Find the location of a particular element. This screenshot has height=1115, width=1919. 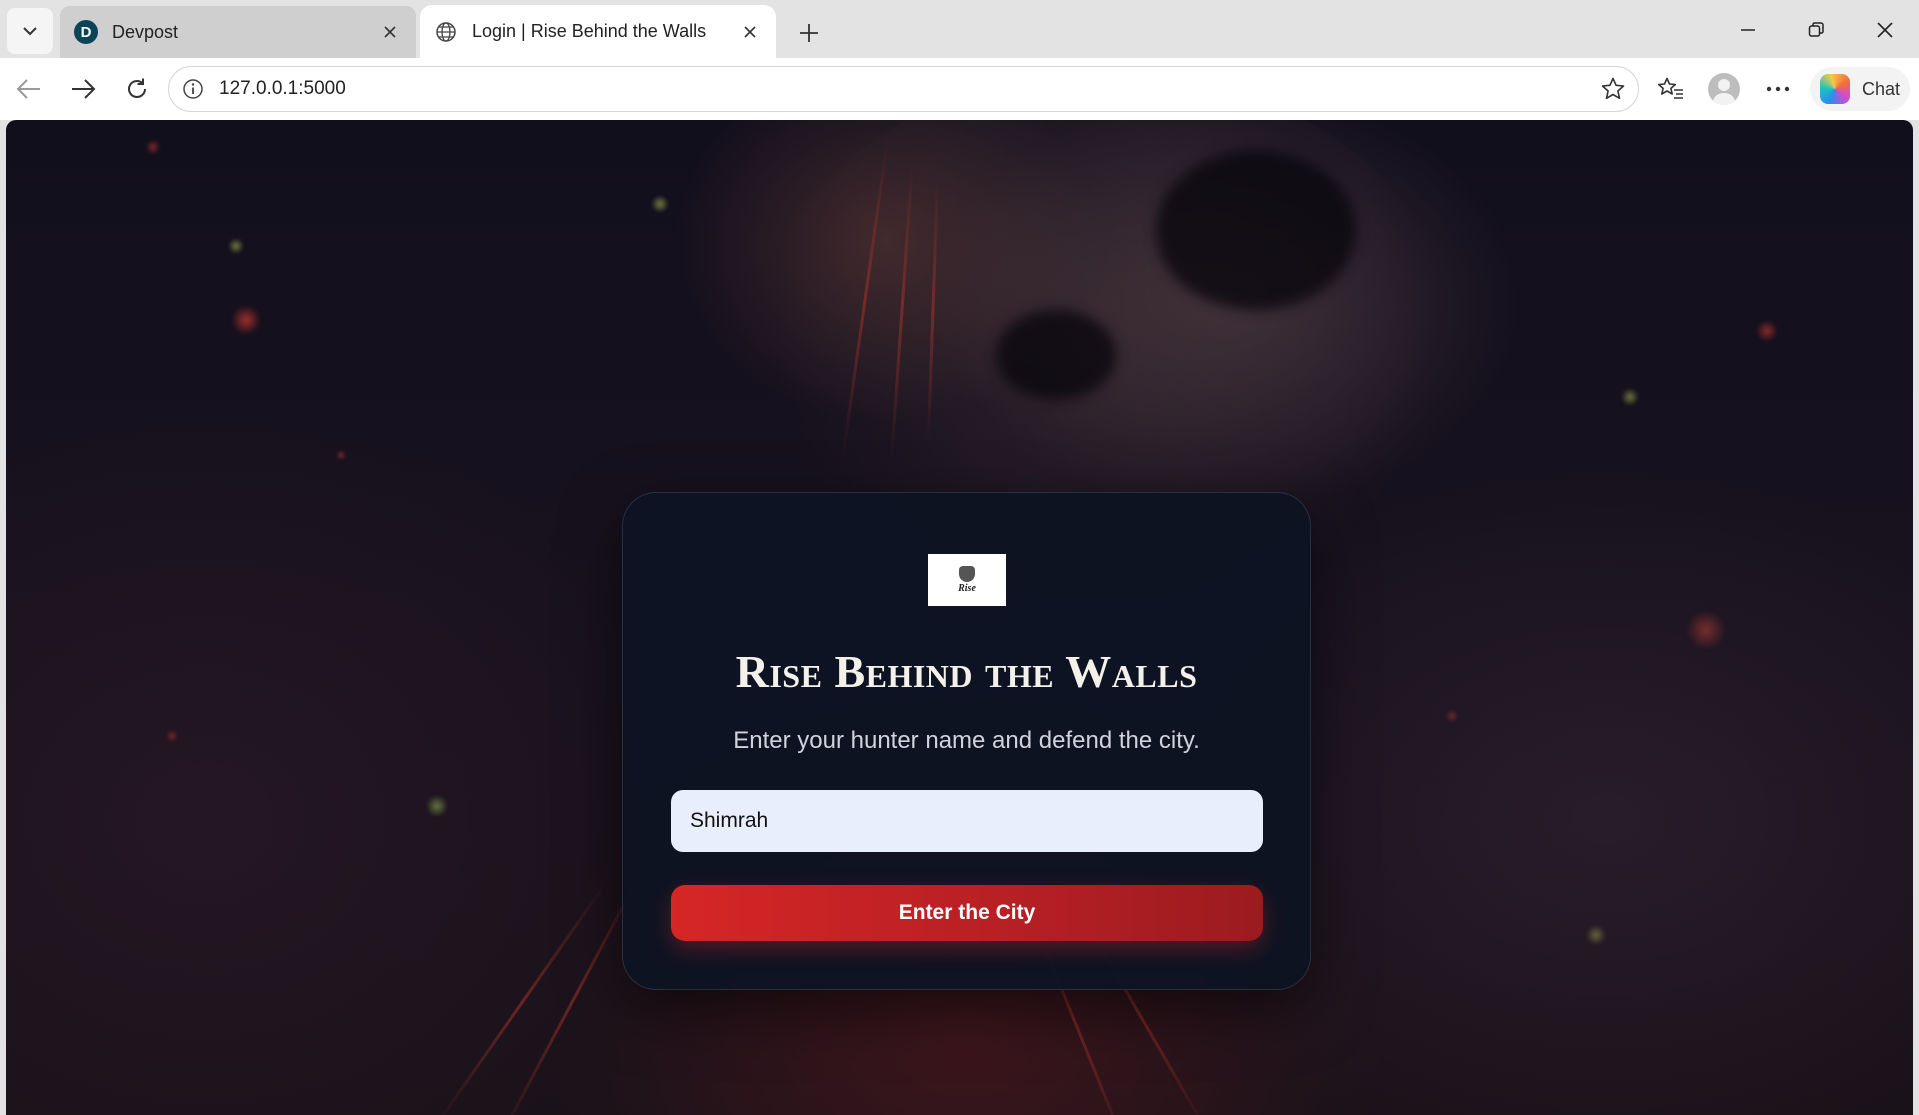

forward-button is located at coordinates (83, 89).